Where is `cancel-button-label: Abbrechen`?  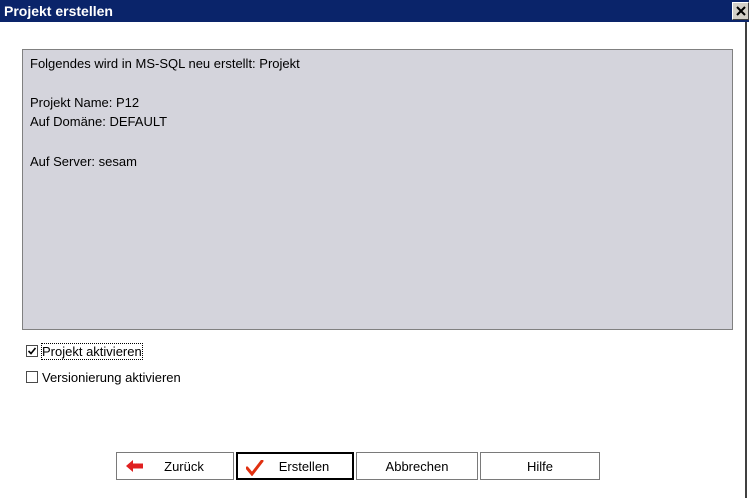 cancel-button-label: Abbrechen is located at coordinates (417, 466).